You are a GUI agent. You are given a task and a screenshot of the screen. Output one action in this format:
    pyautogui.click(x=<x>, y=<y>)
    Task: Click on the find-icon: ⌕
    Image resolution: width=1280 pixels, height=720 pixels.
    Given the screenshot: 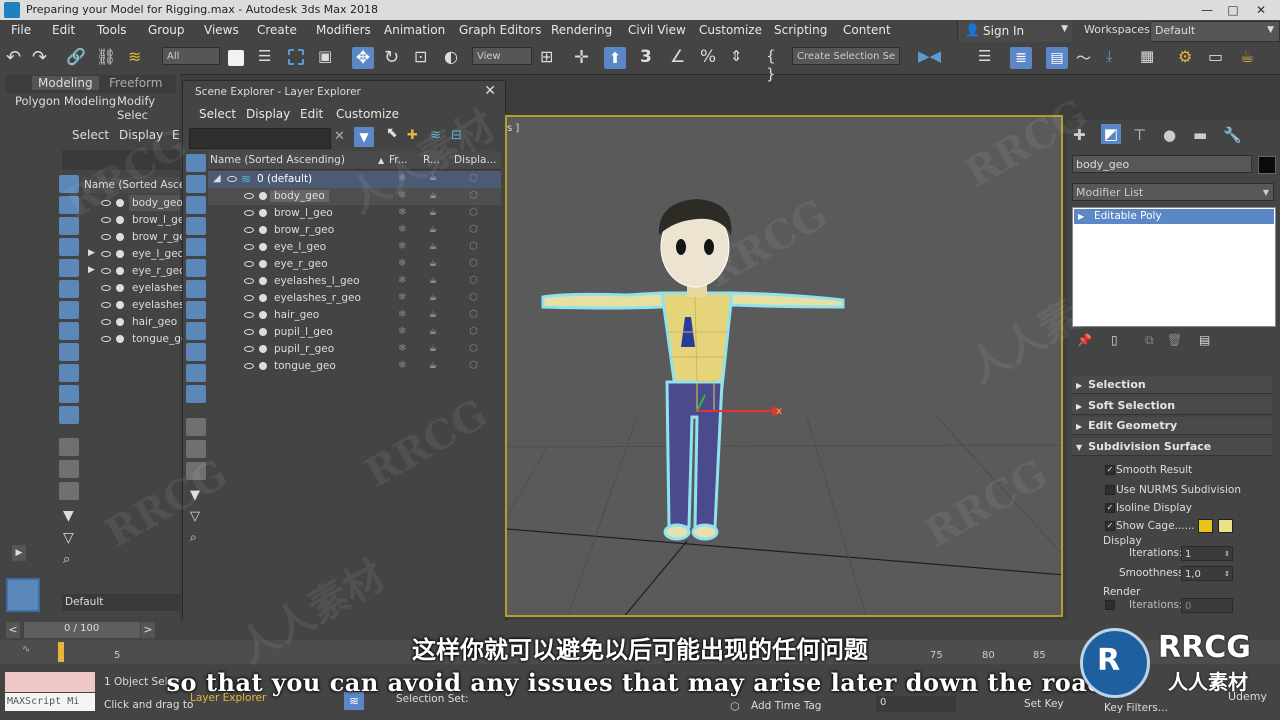 What is the action you would take?
    pyautogui.click(x=66, y=559)
    